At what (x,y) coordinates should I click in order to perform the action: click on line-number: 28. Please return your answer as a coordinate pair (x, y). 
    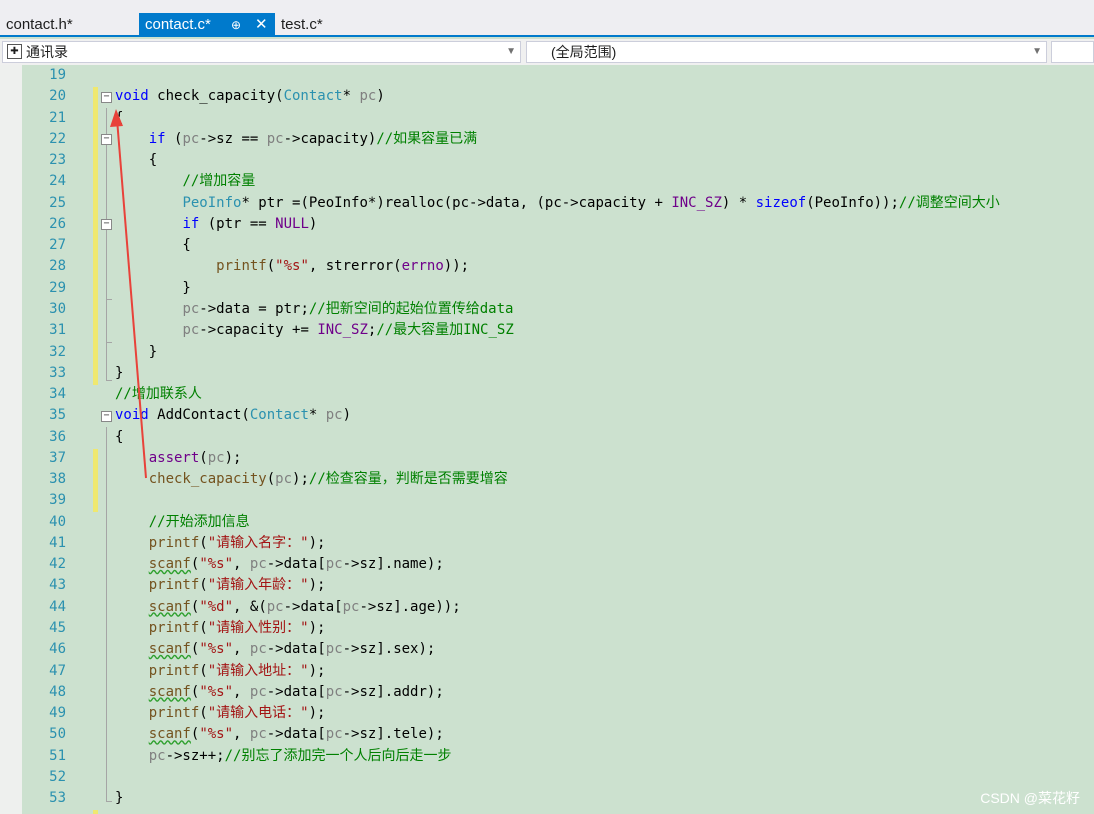
    Looking at the image, I should click on (57, 266).